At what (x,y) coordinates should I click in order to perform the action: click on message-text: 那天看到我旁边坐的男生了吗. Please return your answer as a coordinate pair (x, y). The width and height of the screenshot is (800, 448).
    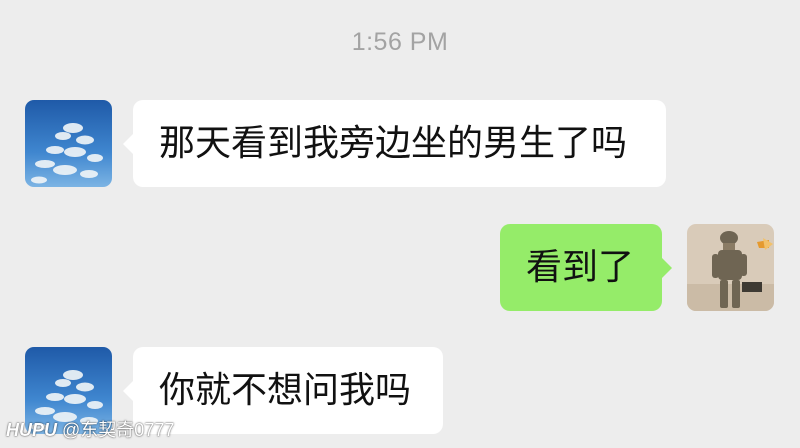
    Looking at the image, I should click on (393, 143).